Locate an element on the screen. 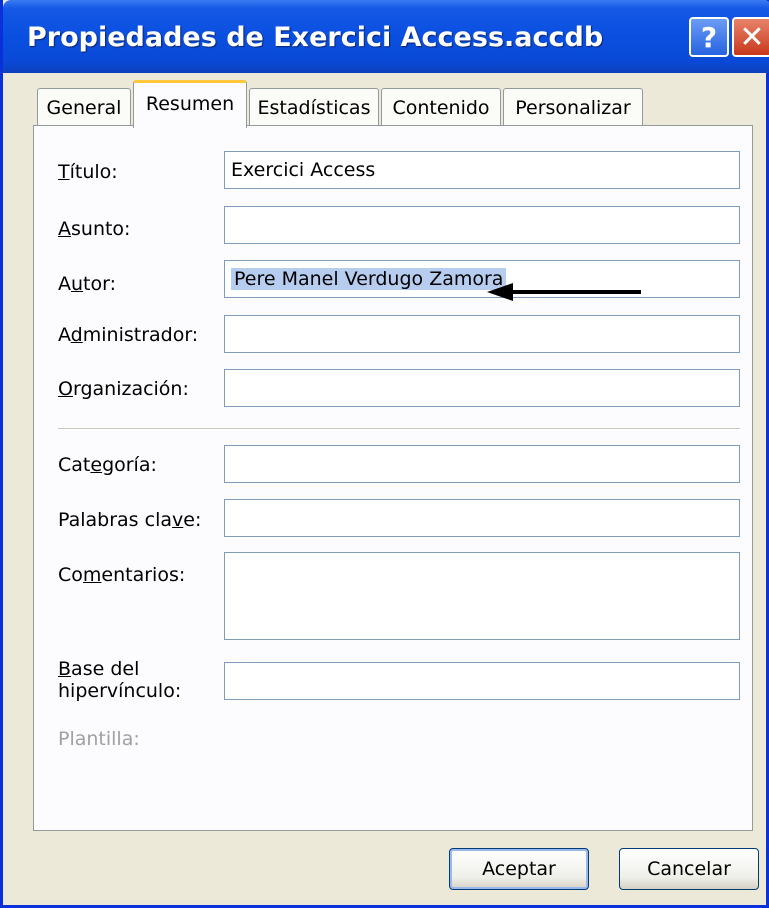 The height and width of the screenshot is (908, 769). organizacion-field is located at coordinates (482, 388).